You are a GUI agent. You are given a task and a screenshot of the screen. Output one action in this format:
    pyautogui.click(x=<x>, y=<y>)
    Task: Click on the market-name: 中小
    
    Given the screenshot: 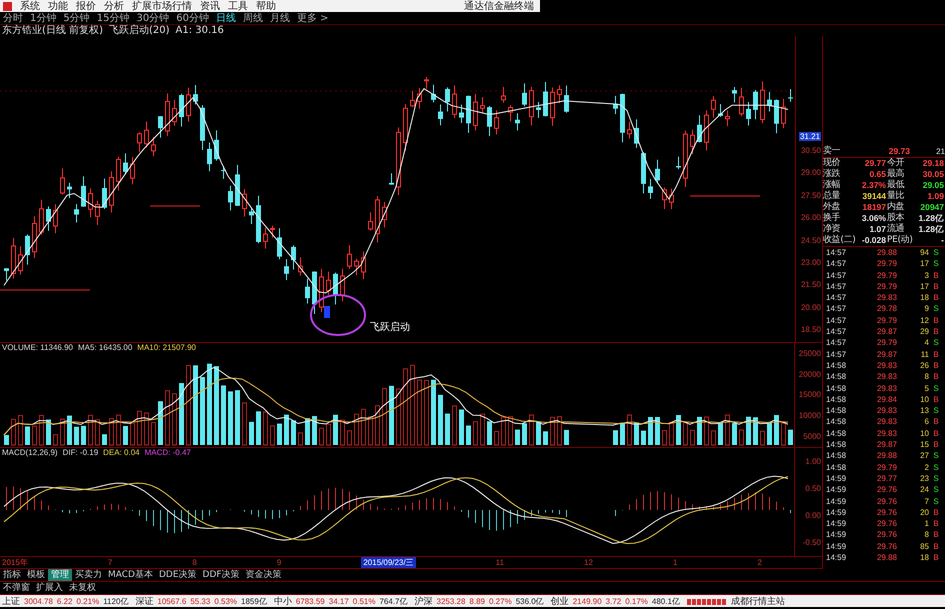 What is the action you would take?
    pyautogui.click(x=283, y=602)
    